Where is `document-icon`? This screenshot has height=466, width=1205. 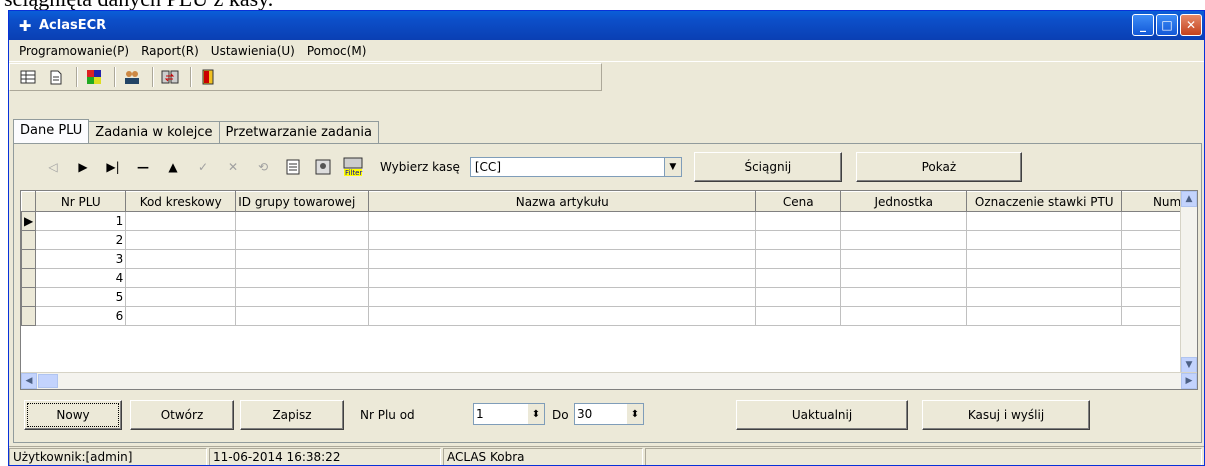 document-icon is located at coordinates (56, 77).